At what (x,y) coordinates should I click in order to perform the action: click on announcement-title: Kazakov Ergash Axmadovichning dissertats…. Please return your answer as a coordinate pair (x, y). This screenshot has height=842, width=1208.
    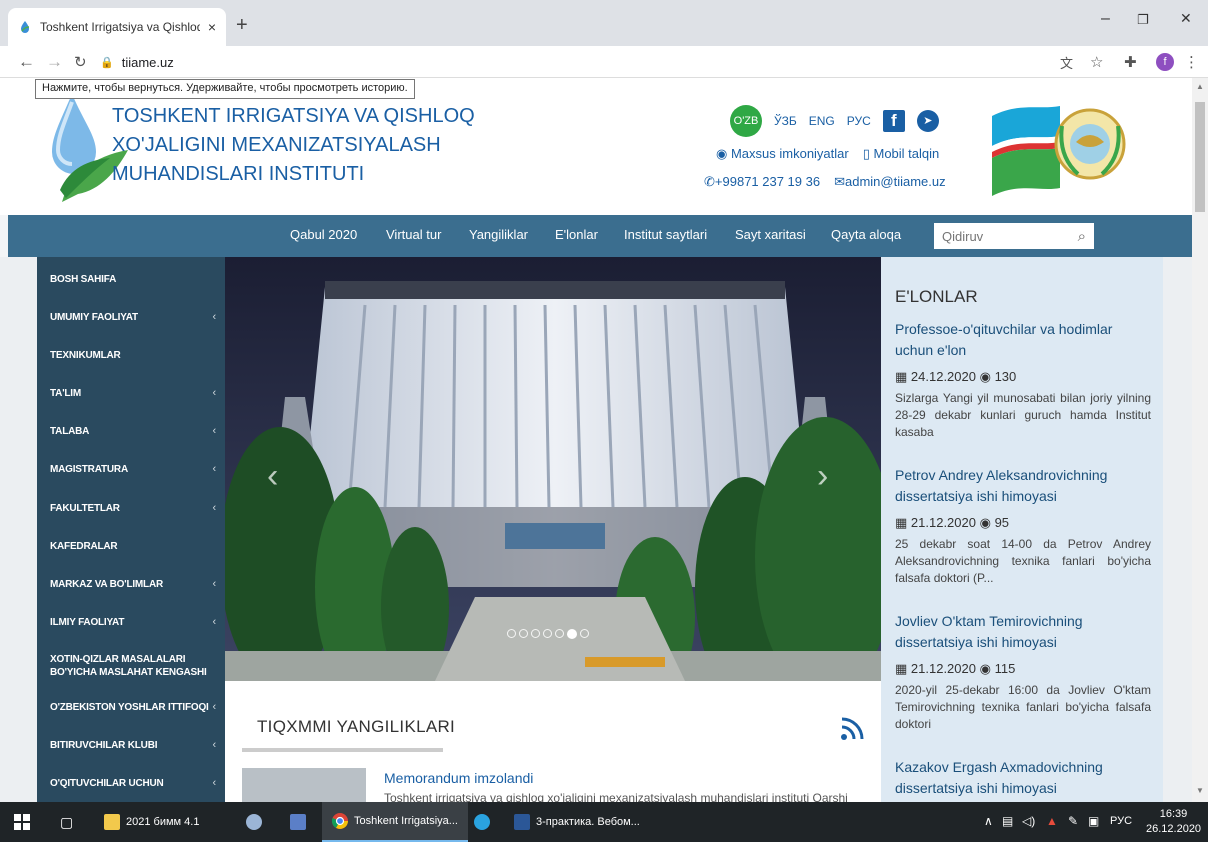
    Looking at the image, I should click on (1024, 778).